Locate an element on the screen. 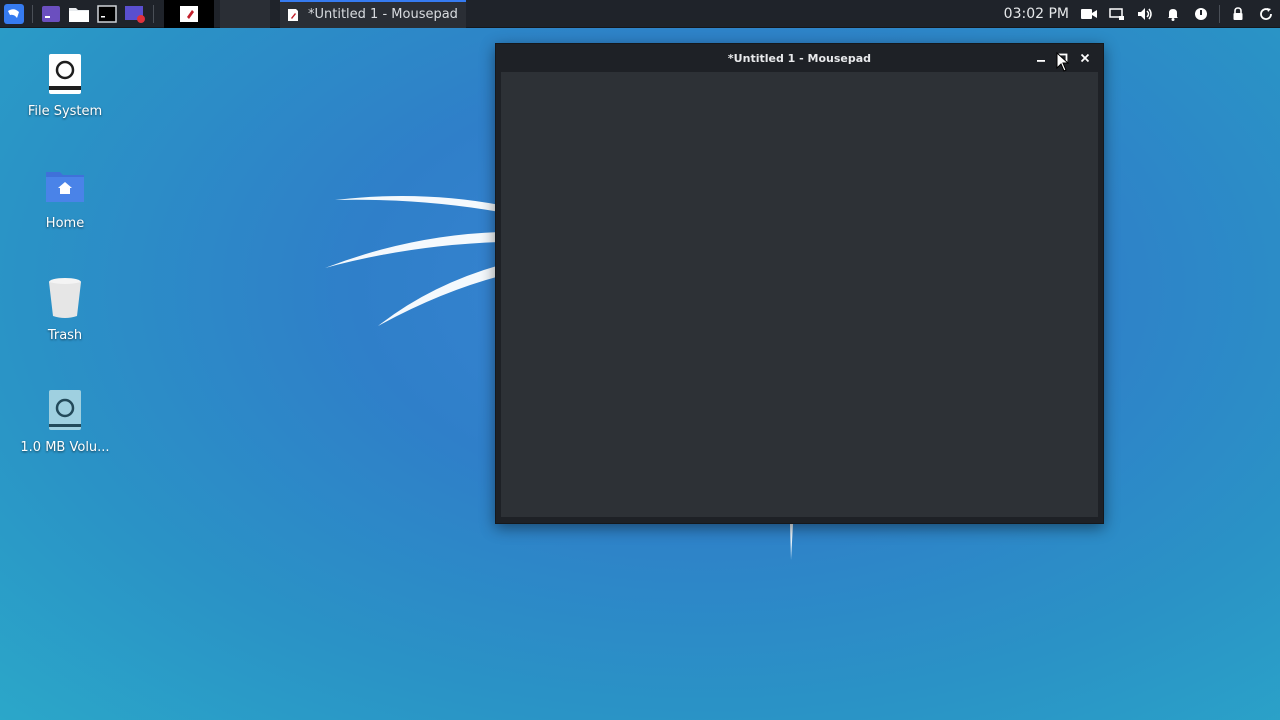 This screenshot has width=1280, height=720. screen-recorder-icon is located at coordinates (135, 14).